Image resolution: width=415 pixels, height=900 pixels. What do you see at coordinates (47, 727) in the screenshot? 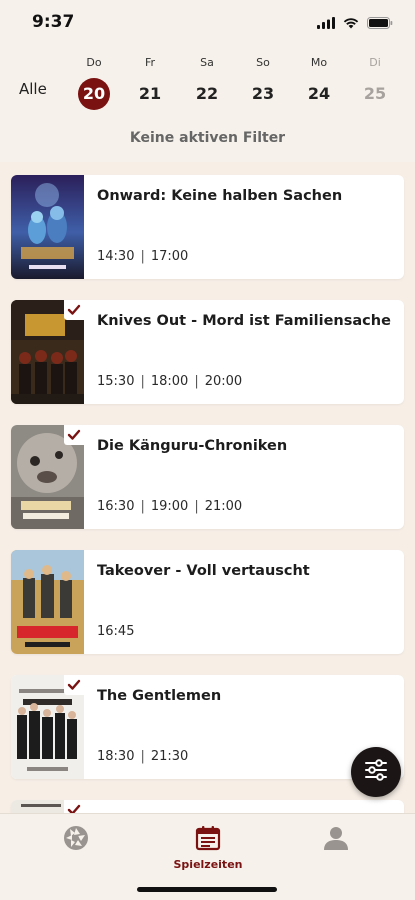
I see `the-gentlemen-poster` at bounding box center [47, 727].